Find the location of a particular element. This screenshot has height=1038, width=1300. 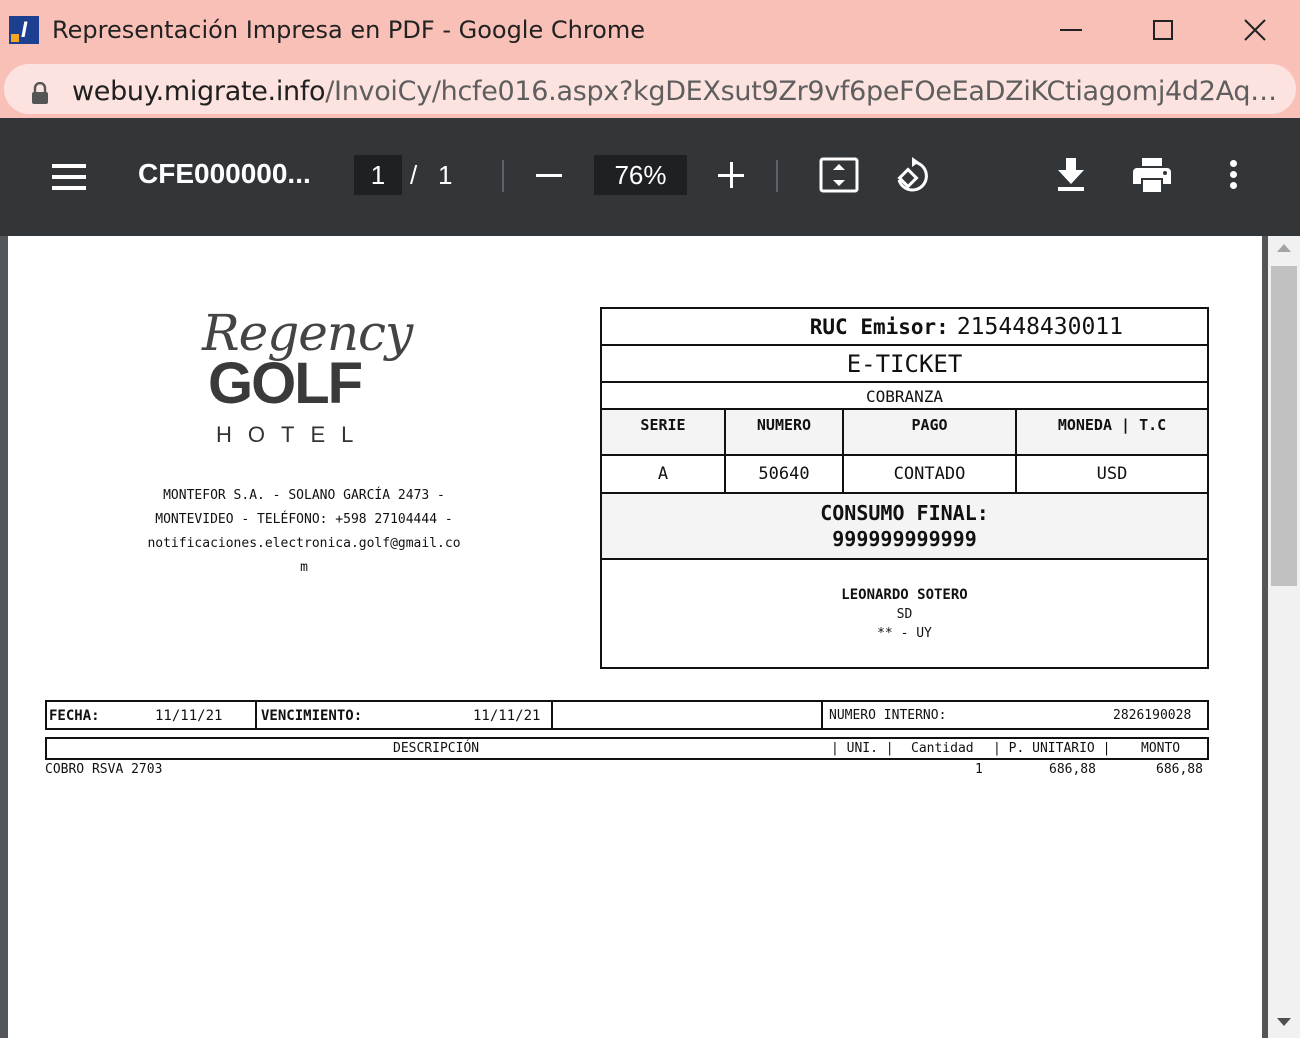

page-number-input: 1 is located at coordinates (378, 175).